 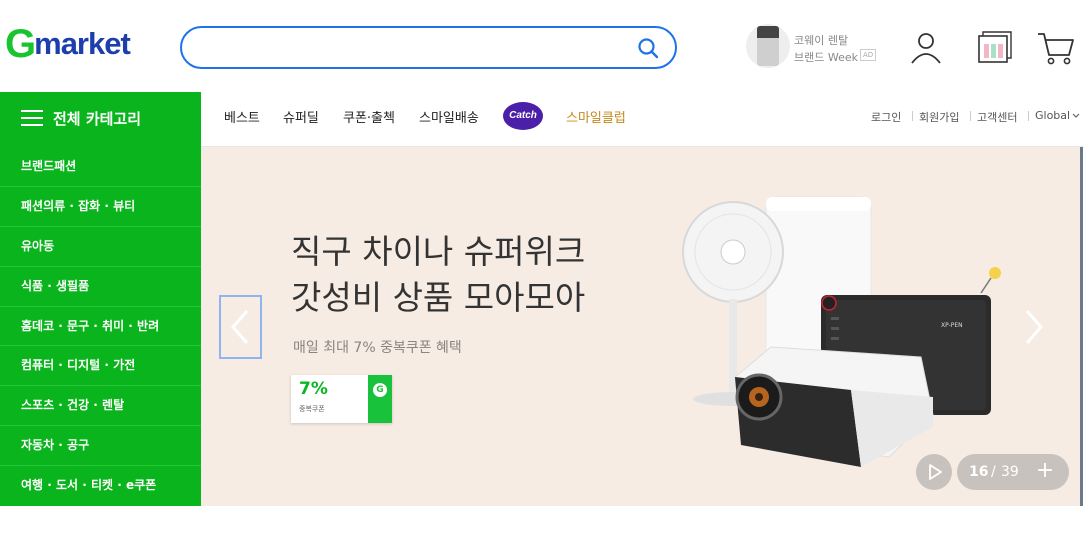 What do you see at coordinates (68, 44) in the screenshot?
I see `gmarket-logo: Gmarket` at bounding box center [68, 44].